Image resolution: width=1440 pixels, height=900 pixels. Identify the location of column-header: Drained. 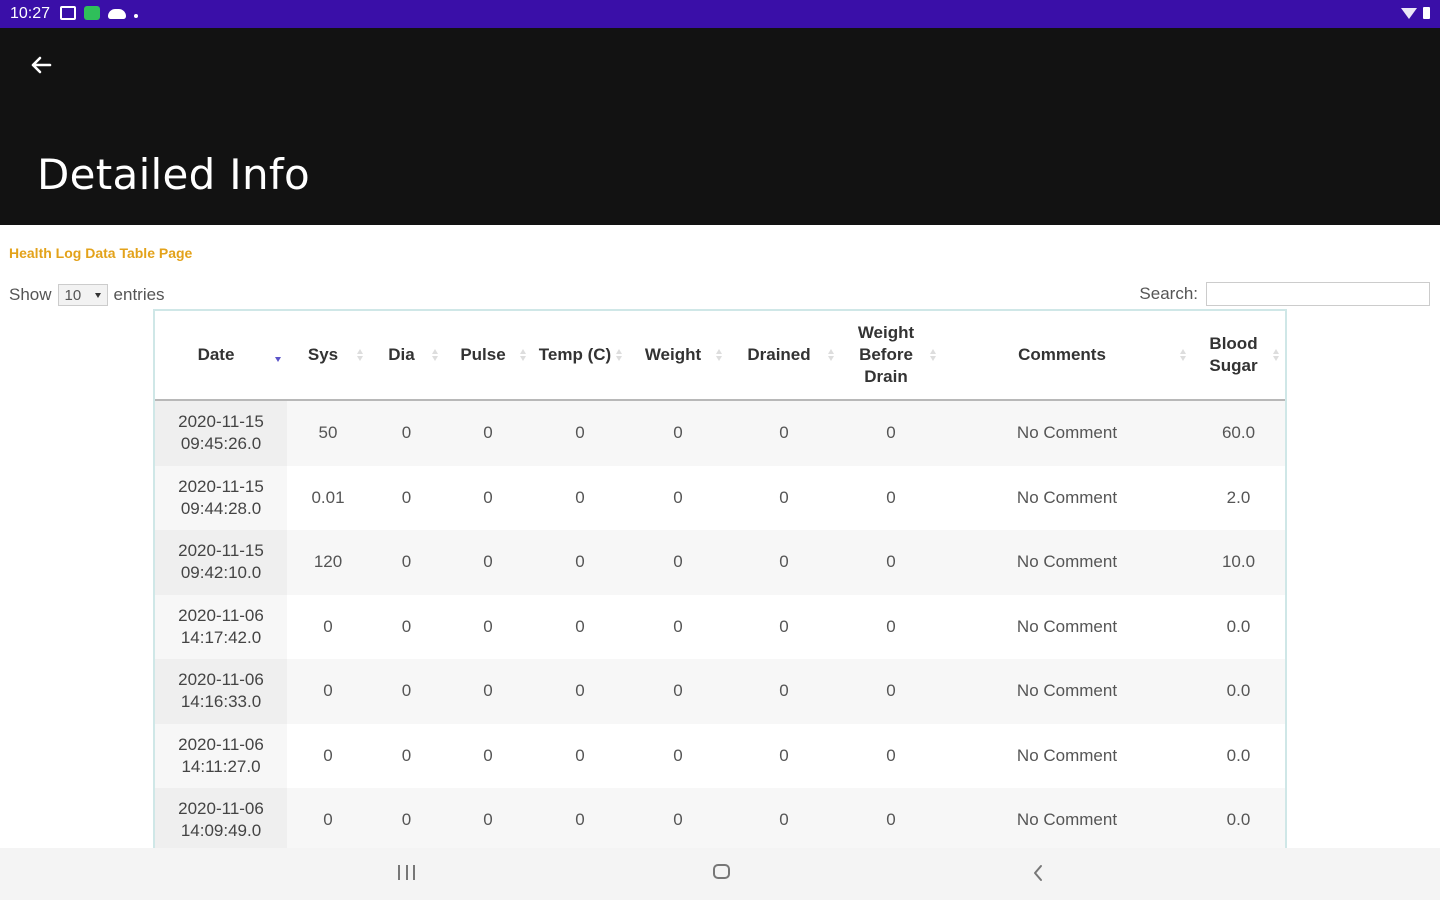
(784, 356).